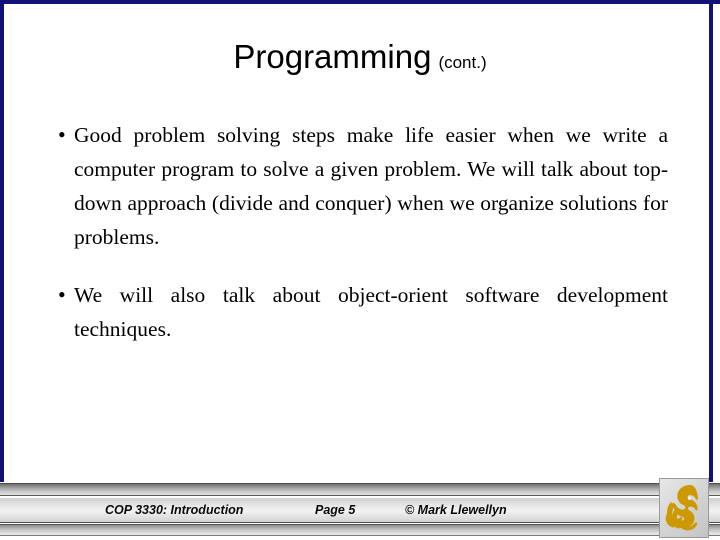 This screenshot has width=720, height=540. I want to click on pegasus-glyph, so click(681, 508).